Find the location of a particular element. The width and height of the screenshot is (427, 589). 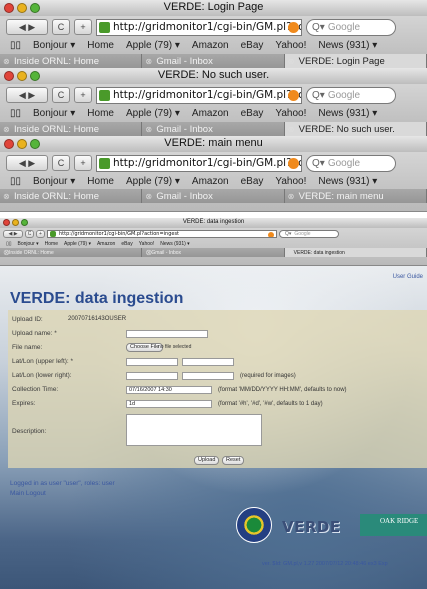

tab-label: Gmail - Inbox is located at coordinates (184, 196).